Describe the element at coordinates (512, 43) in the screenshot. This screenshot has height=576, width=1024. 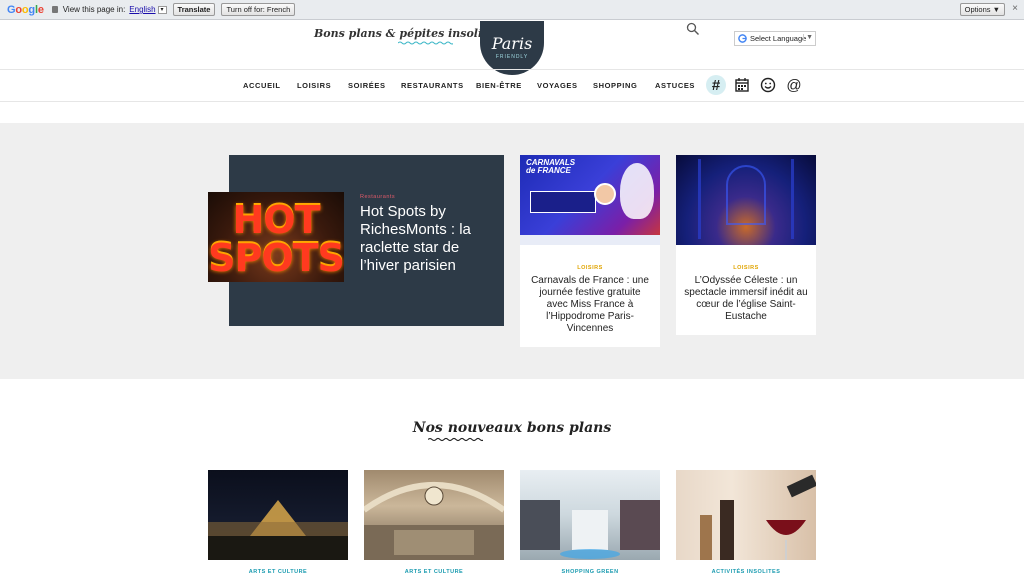
I see `logo-text: Paris` at that location.